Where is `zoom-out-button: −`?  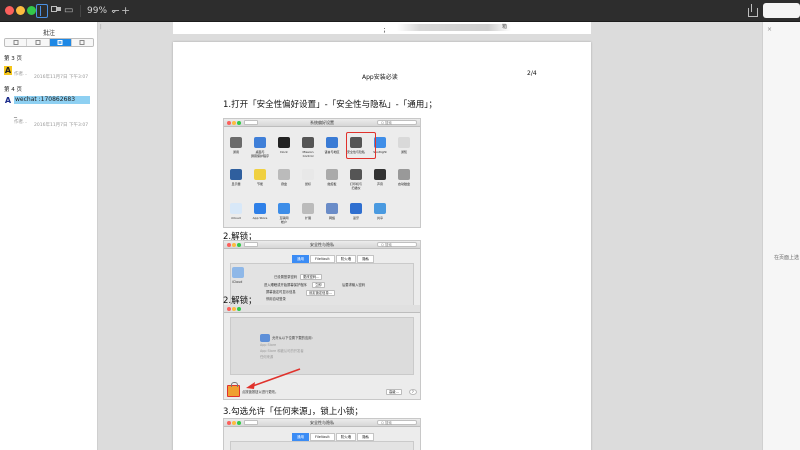 zoom-out-button: − is located at coordinates (115, 11).